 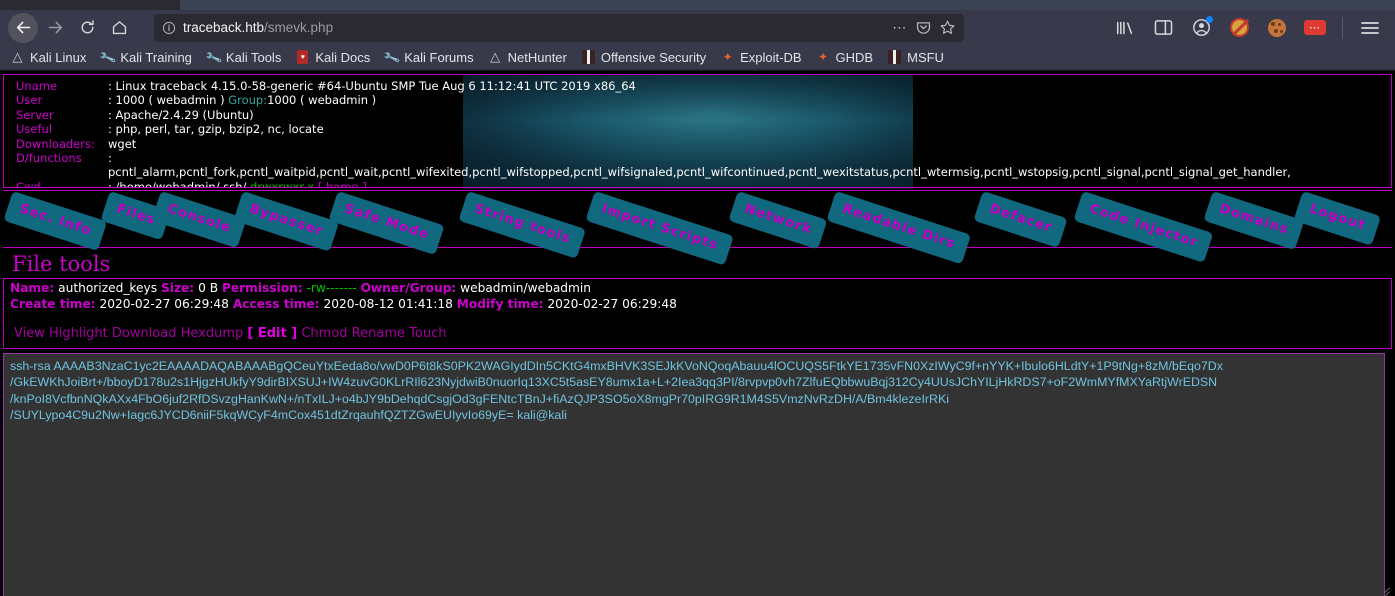 I want to click on kali-dragon-icon: △, so click(x=17, y=56).